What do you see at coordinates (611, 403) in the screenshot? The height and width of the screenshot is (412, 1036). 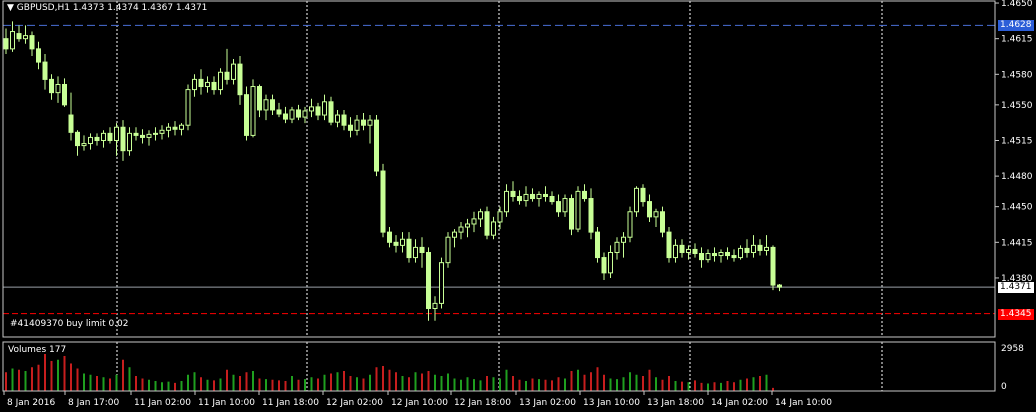 I see `time-tick-label: 13 Jan 10:00` at bounding box center [611, 403].